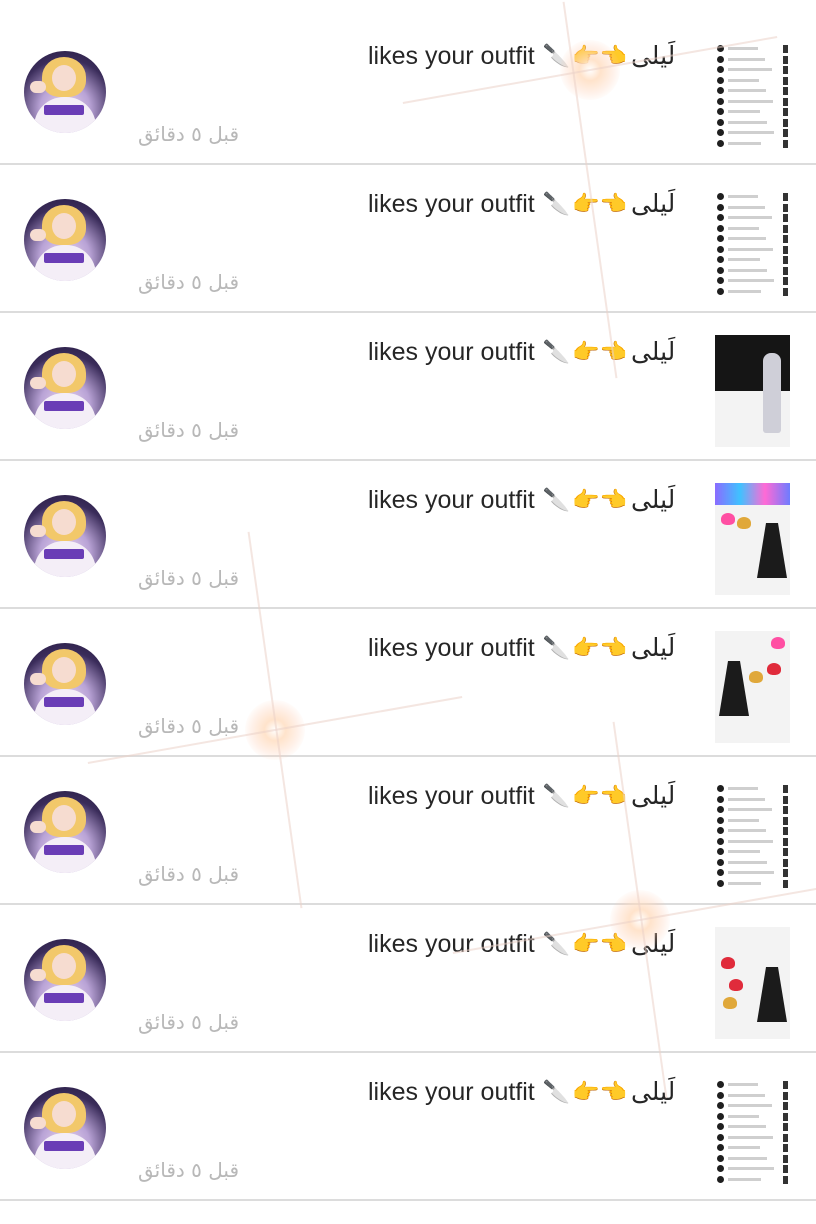  I want to click on avatar-shirt-print, so click(64, 258).